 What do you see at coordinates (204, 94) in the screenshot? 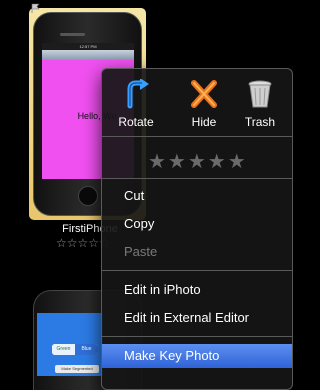
I see `hide-icon` at bounding box center [204, 94].